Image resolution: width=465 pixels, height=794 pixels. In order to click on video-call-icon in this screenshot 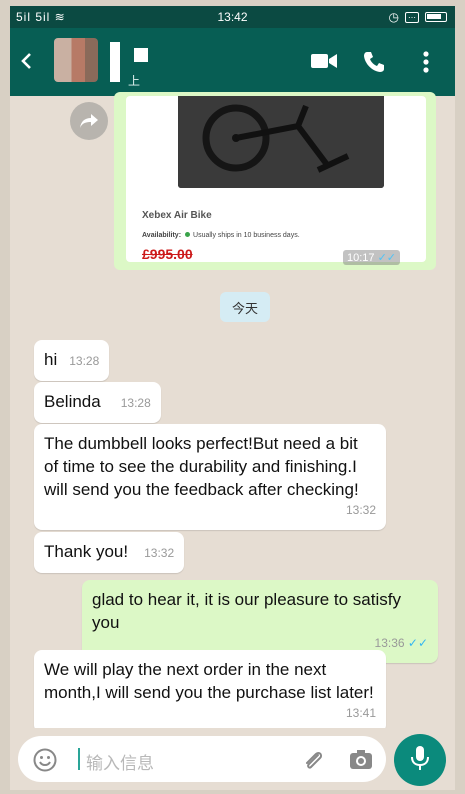, I will do `click(324, 63)`.